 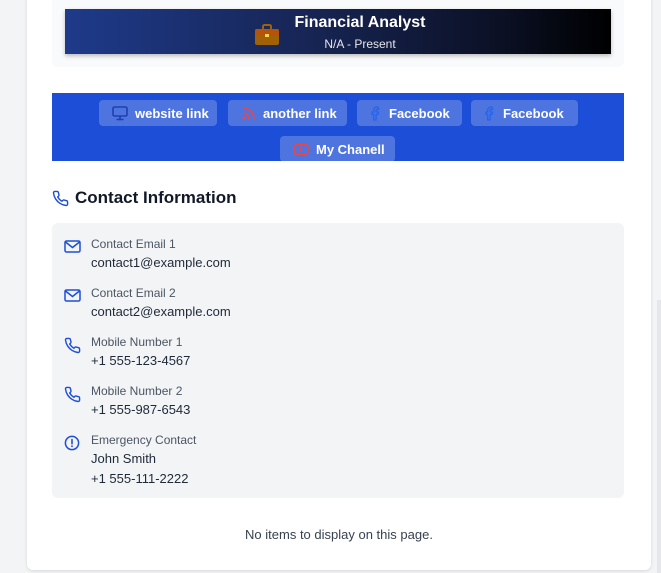 I want to click on link-label: My Chanell, so click(x=350, y=149).